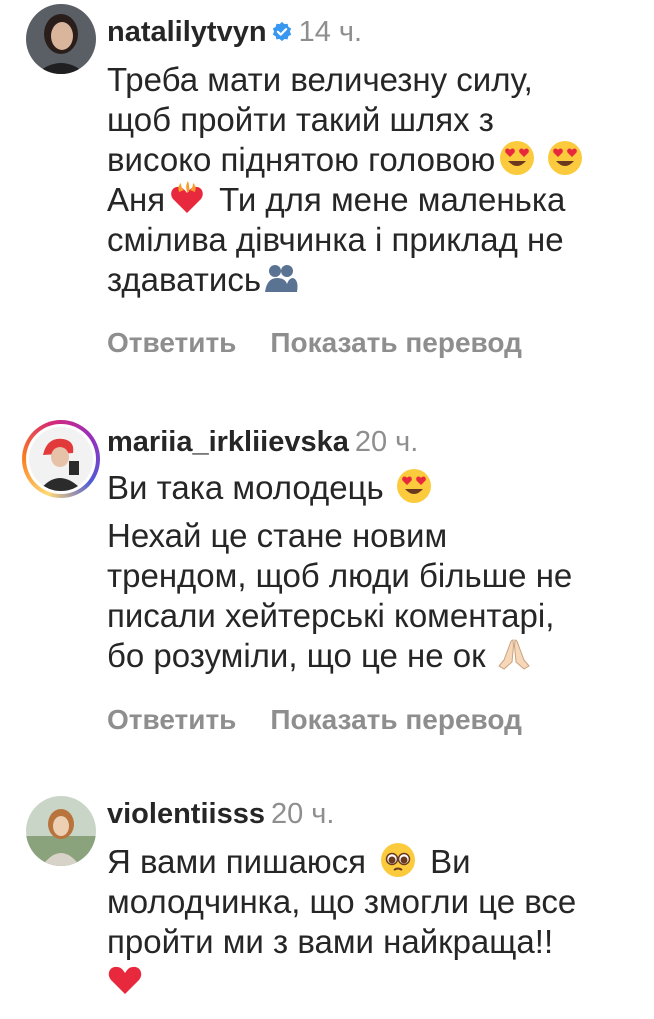 The height and width of the screenshot is (1019, 654). Describe the element at coordinates (330, 941) in the screenshot. I see `comment-line: пройти ми з вами найкраща!!` at that location.